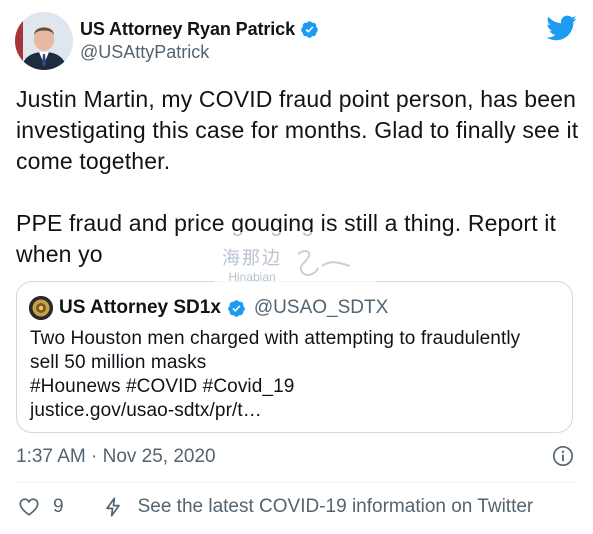 The width and height of the screenshot is (593, 534). Describe the element at coordinates (295, 264) in the screenshot. I see `watermark: 海那边 Hinabian` at that location.